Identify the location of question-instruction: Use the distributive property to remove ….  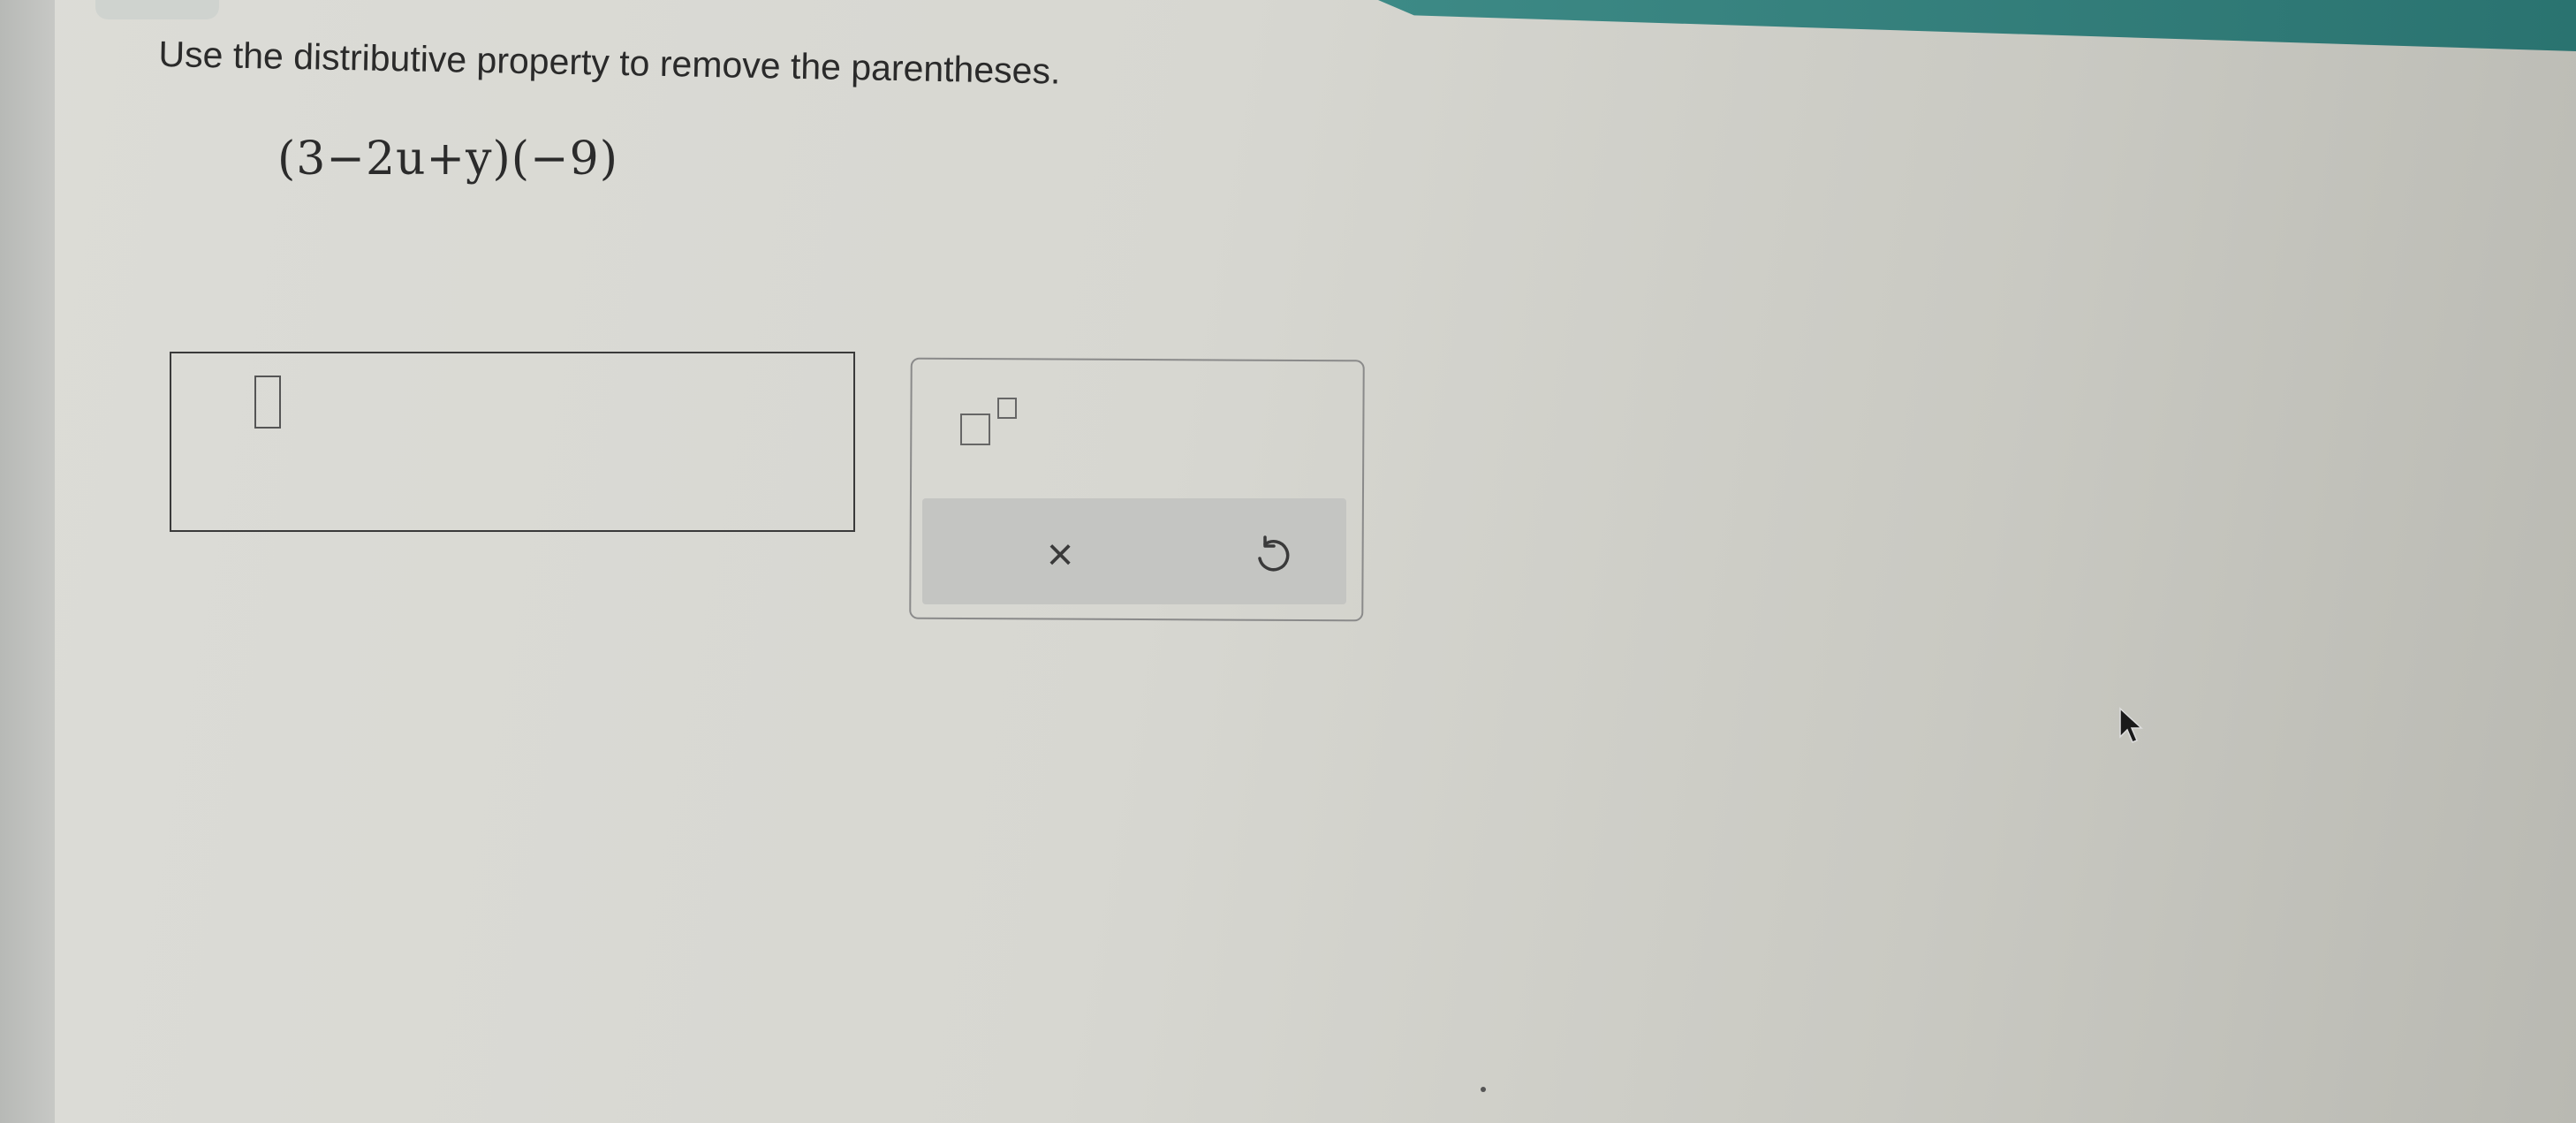
(610, 63).